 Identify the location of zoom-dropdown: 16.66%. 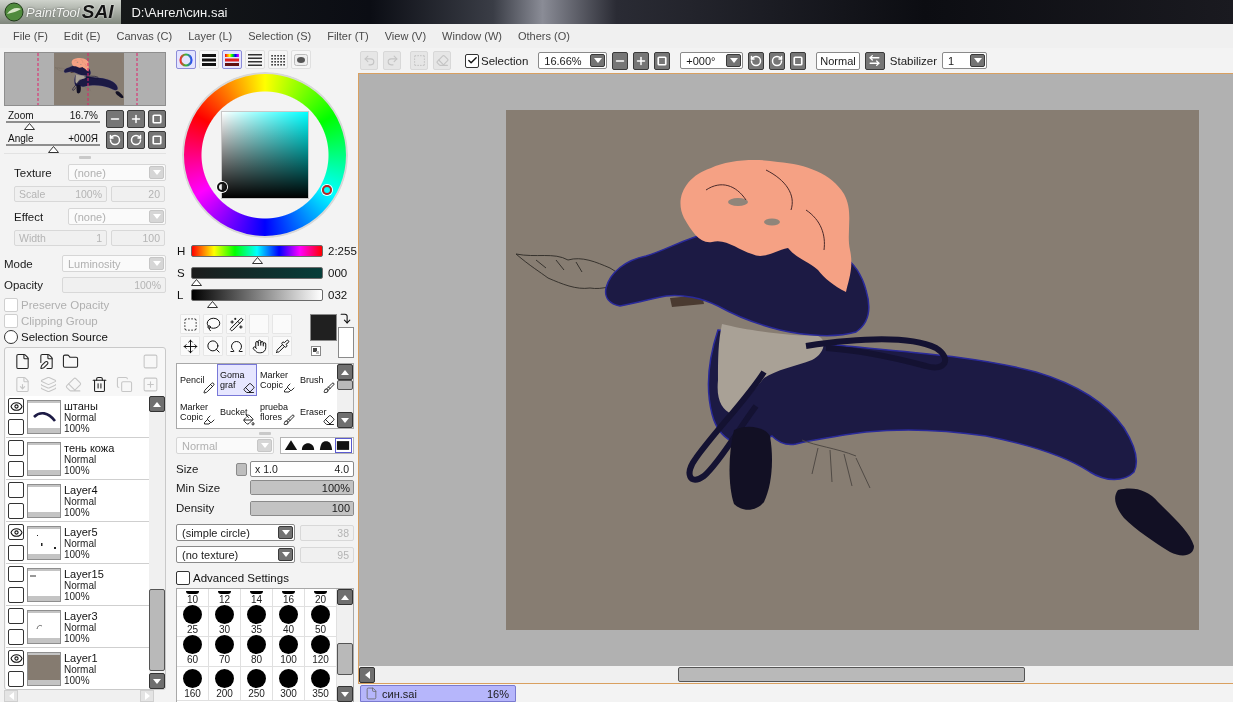
(573, 60).